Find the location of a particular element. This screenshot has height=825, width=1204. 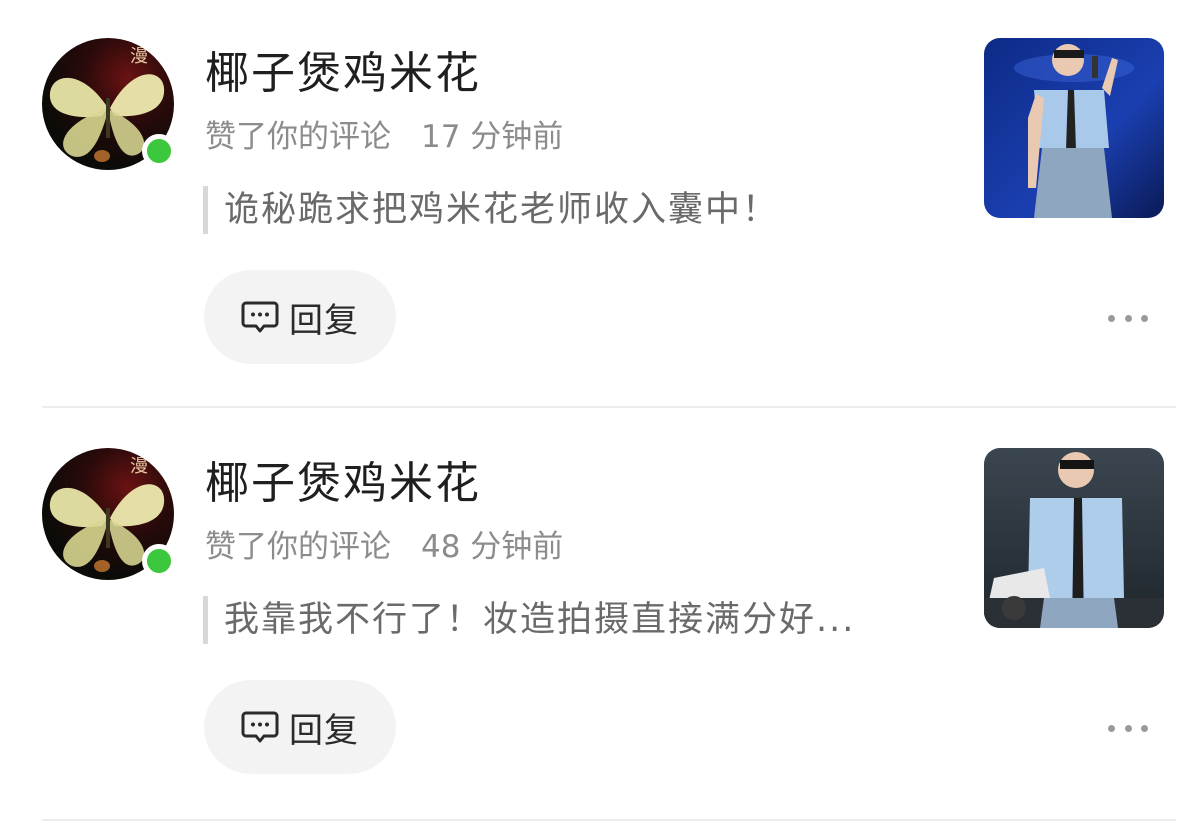

notification-meta: 赞了你的评论 48 分钟前 is located at coordinates (384, 547).